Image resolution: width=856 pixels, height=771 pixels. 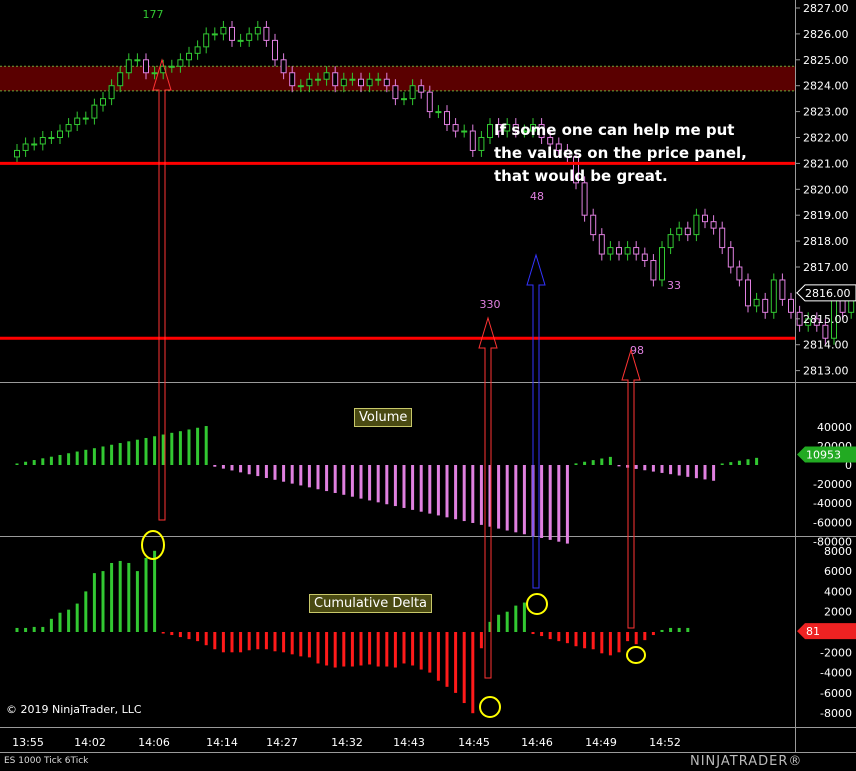 I want to click on current-delta-label: 81, so click(x=813, y=631).